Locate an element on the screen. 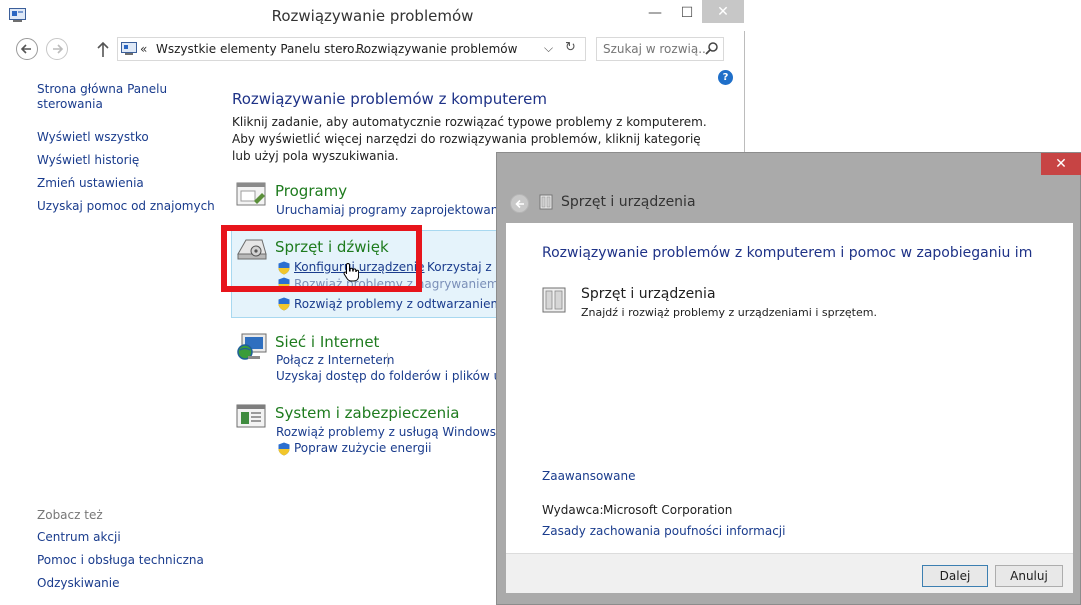  title-bar: Rozwiązywanie problemów — ☐ ✕ is located at coordinates (372, 15).